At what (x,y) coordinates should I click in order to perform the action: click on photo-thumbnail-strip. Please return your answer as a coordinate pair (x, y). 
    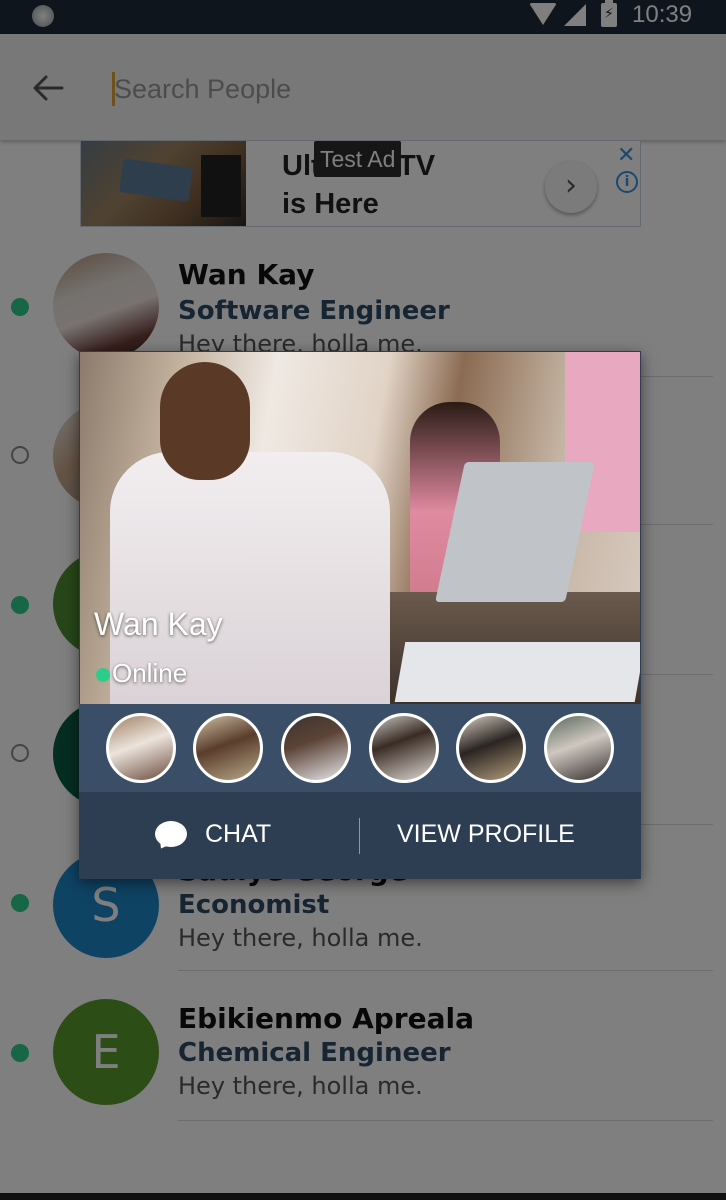
    Looking at the image, I should click on (360, 748).